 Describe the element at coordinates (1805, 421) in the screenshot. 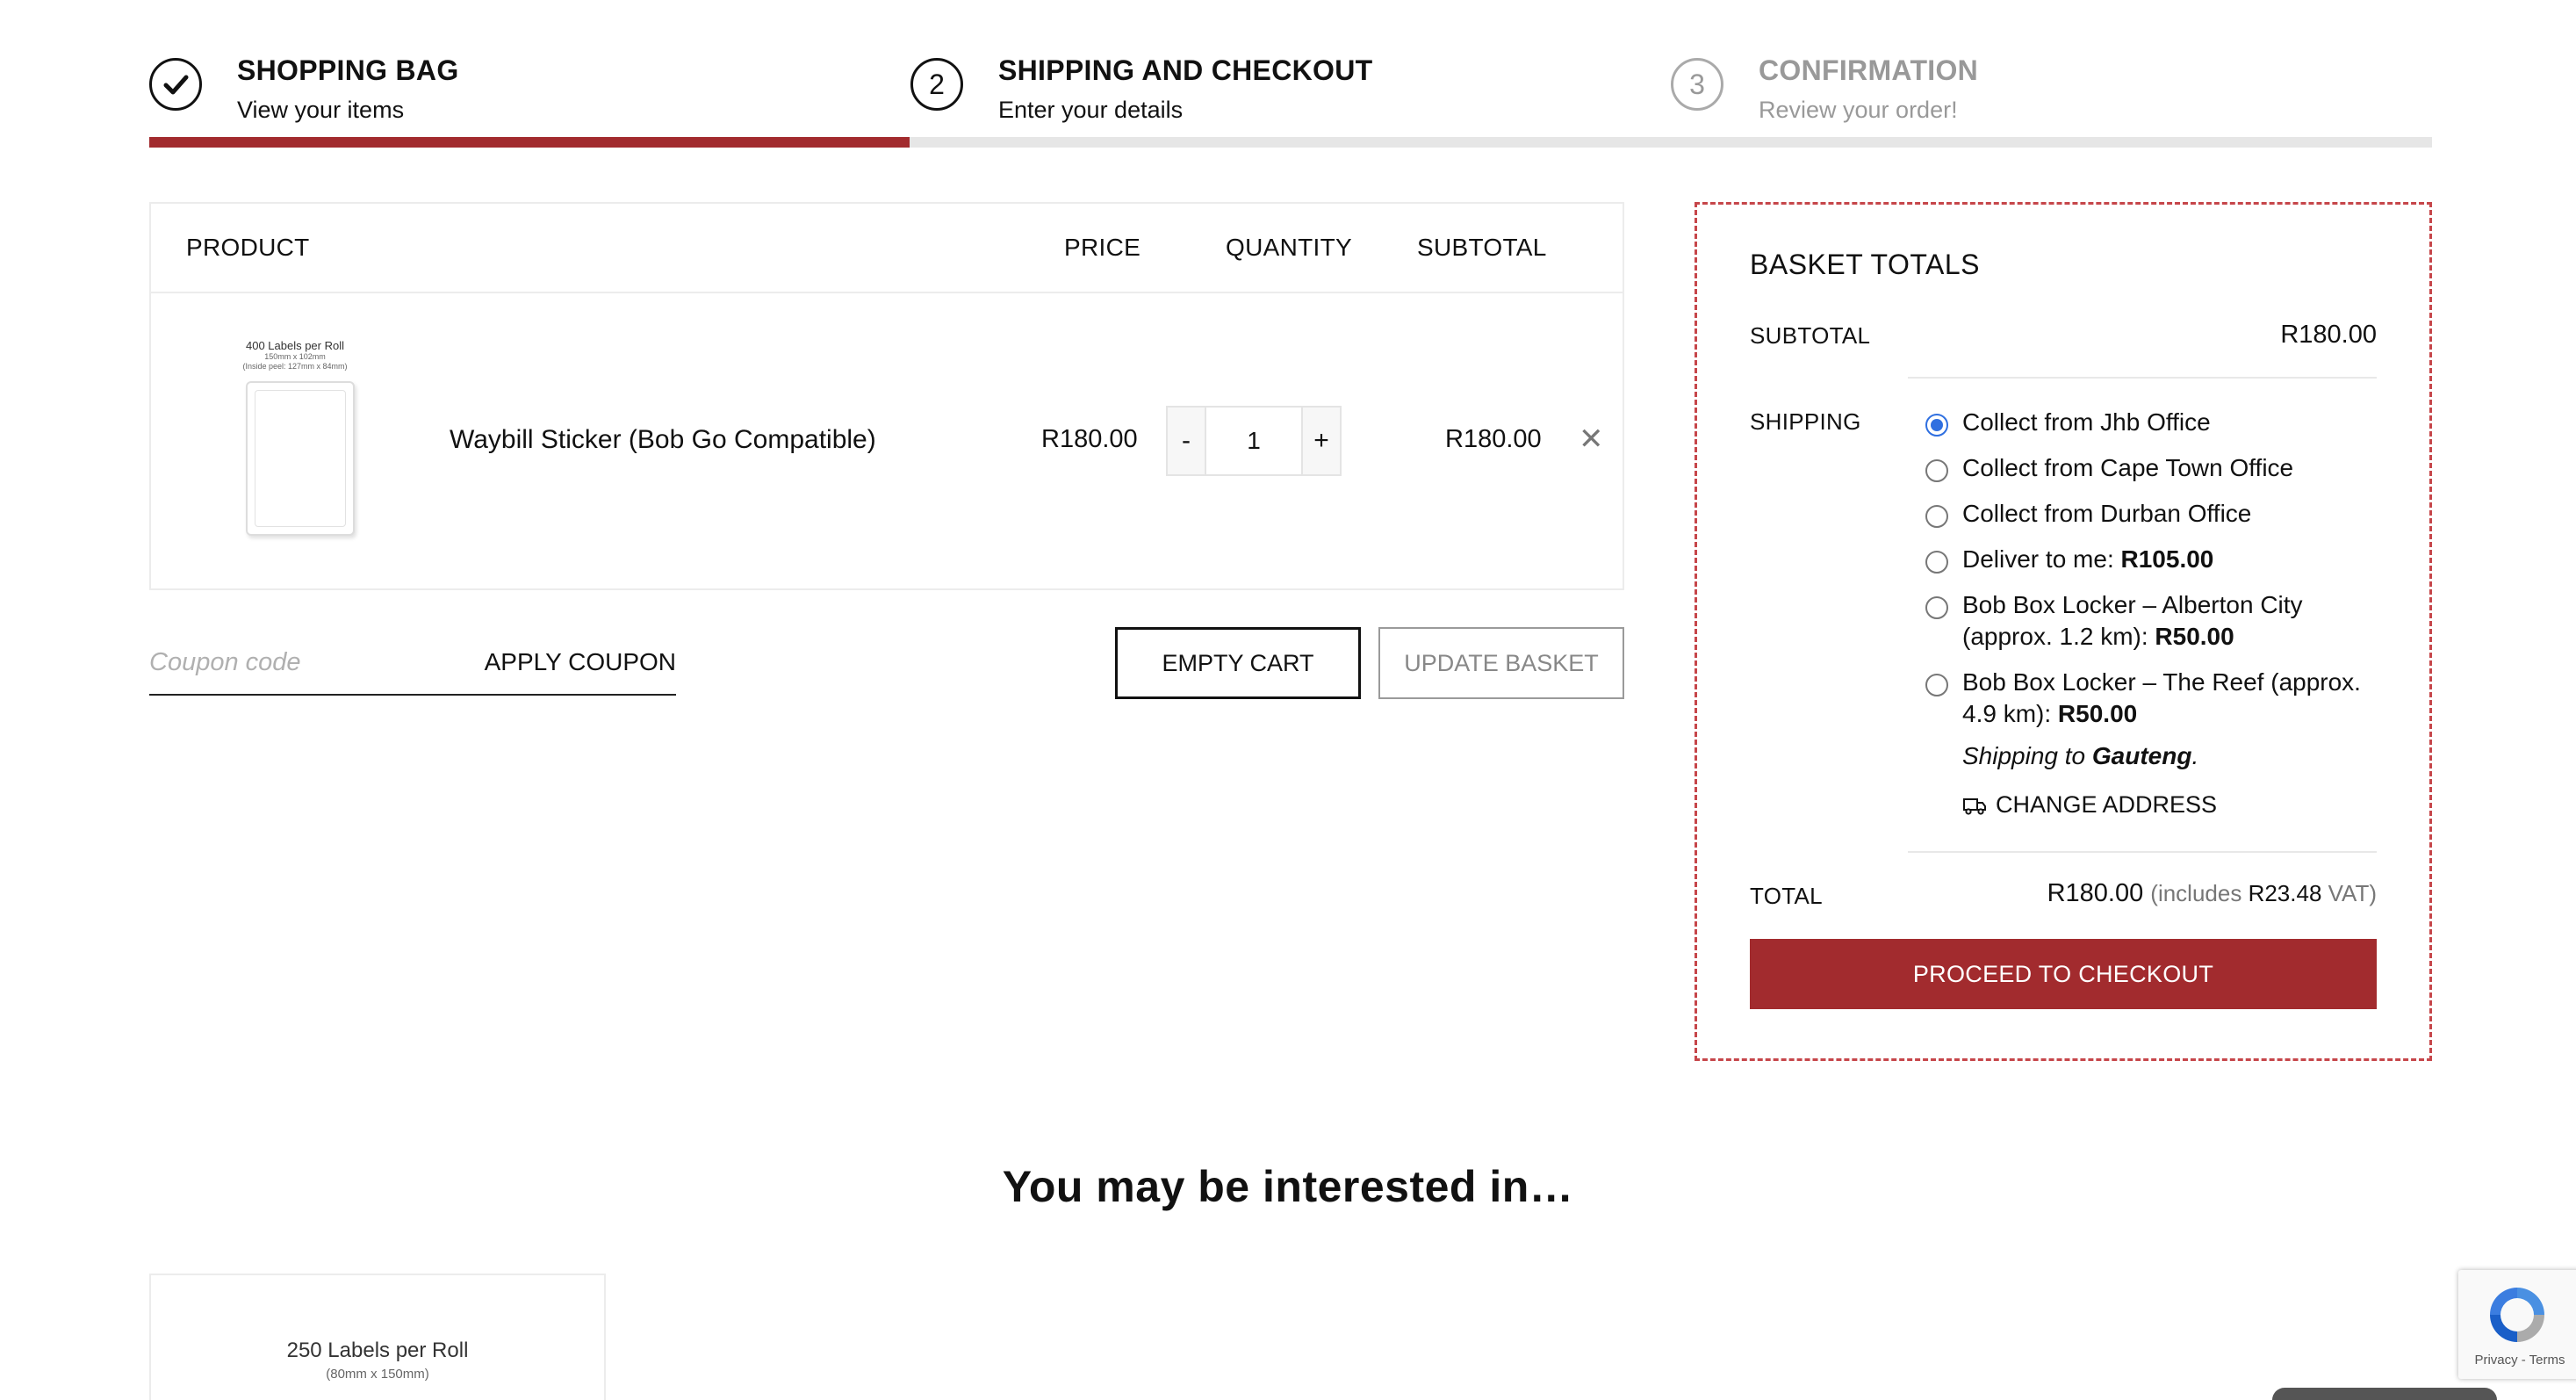

I see `shipping-label: SHIPPING` at that location.